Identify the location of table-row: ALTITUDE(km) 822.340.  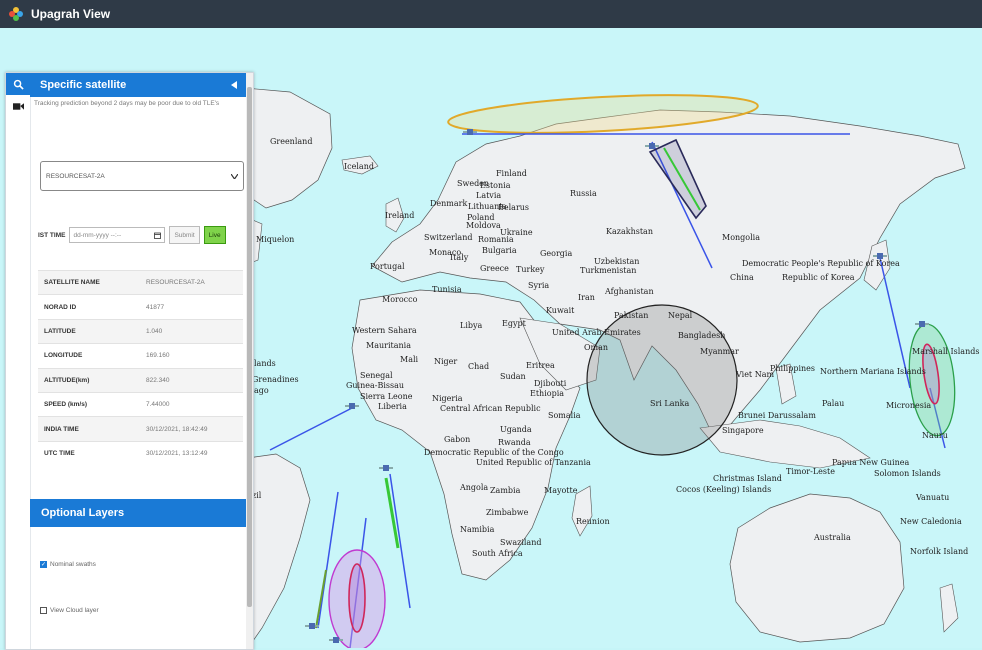
(140, 380).